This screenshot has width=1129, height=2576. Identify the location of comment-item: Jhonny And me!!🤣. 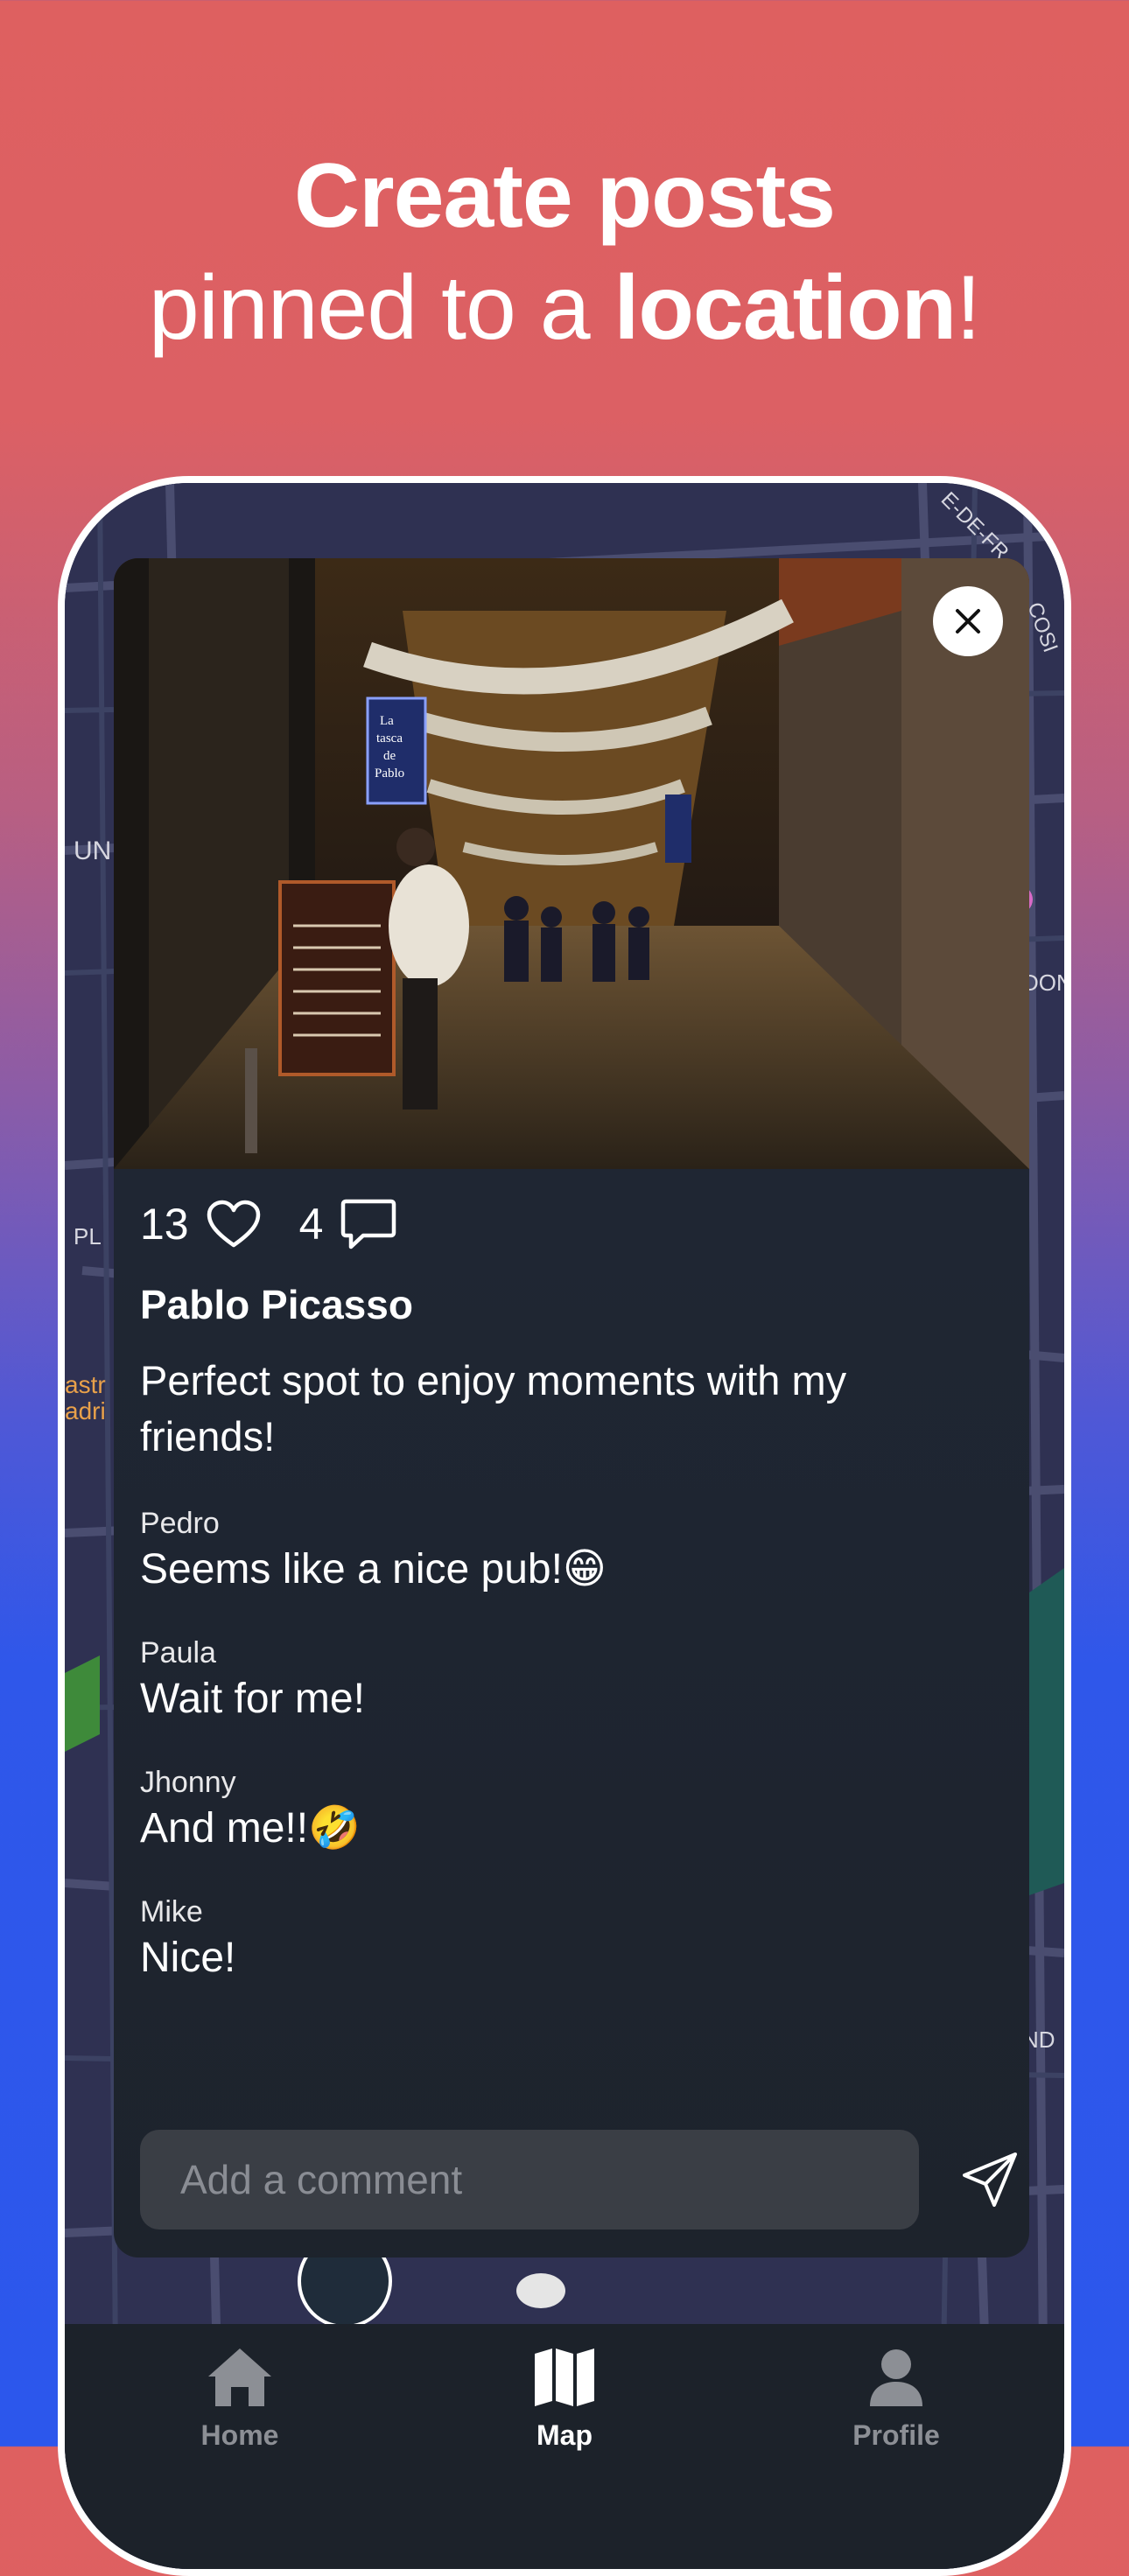
(250, 1810).